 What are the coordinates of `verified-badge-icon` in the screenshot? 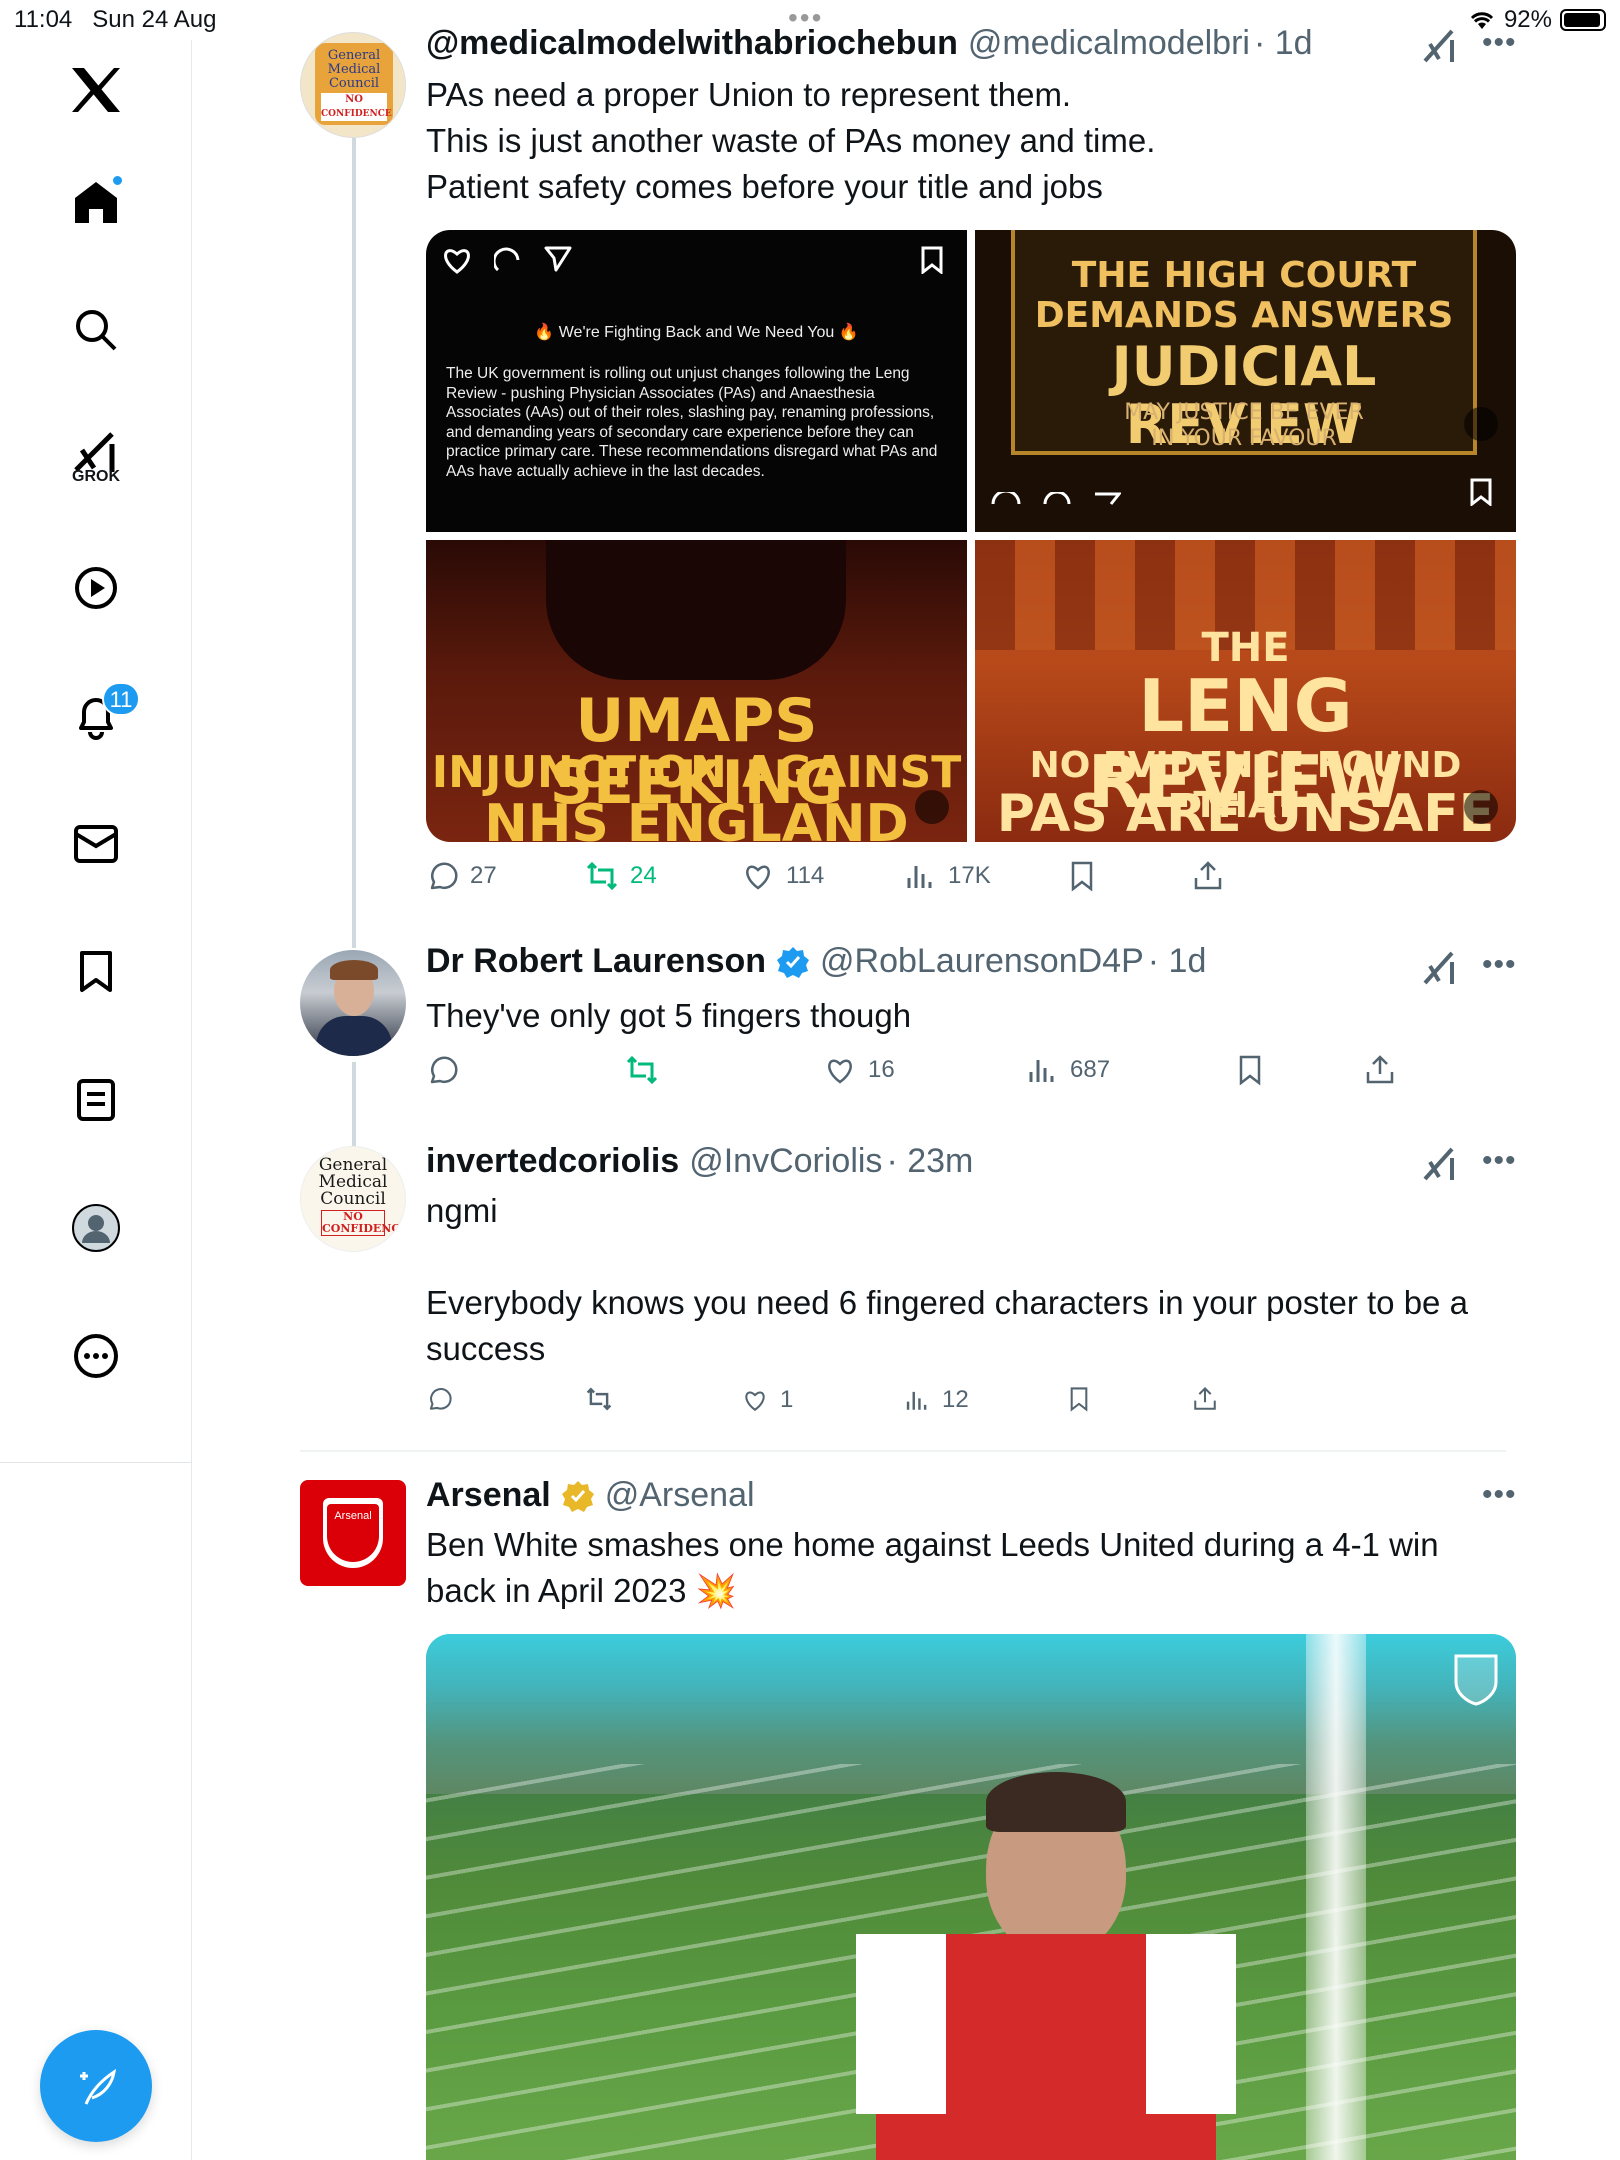 It's located at (793, 962).